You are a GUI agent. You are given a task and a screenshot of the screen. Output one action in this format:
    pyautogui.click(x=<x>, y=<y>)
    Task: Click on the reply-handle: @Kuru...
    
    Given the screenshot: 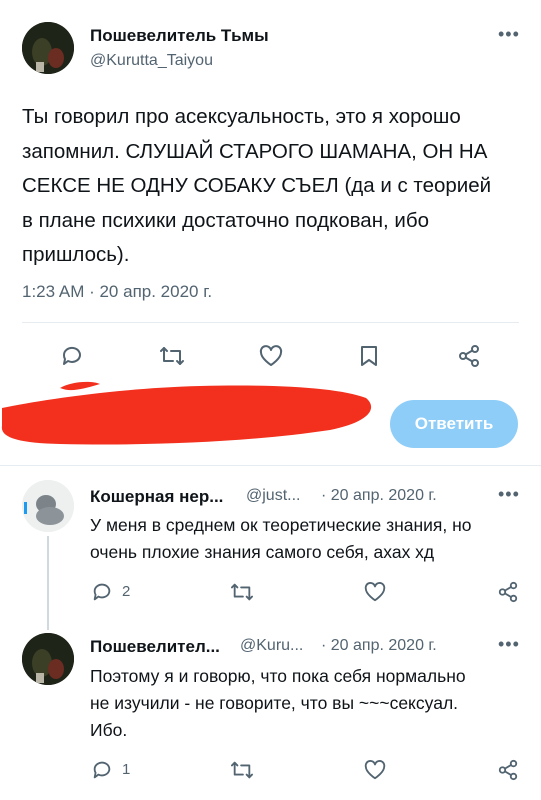 What is the action you would take?
    pyautogui.click(x=271, y=646)
    